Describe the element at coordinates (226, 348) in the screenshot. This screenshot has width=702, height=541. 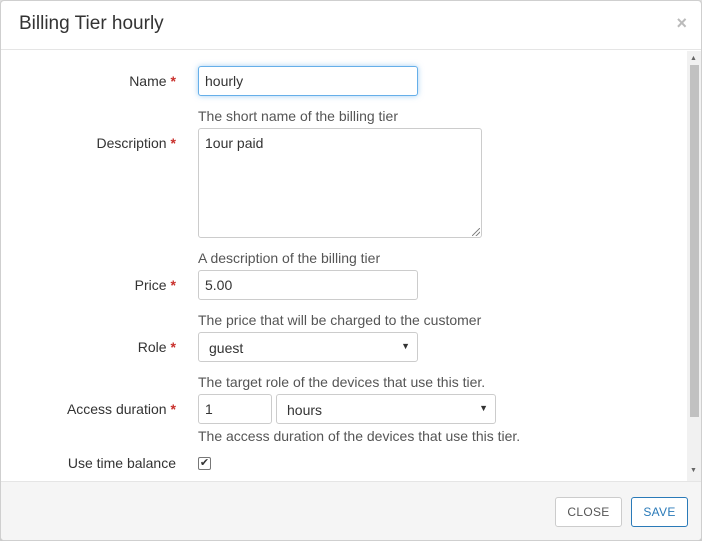
I see `role-selected-value: guest` at that location.